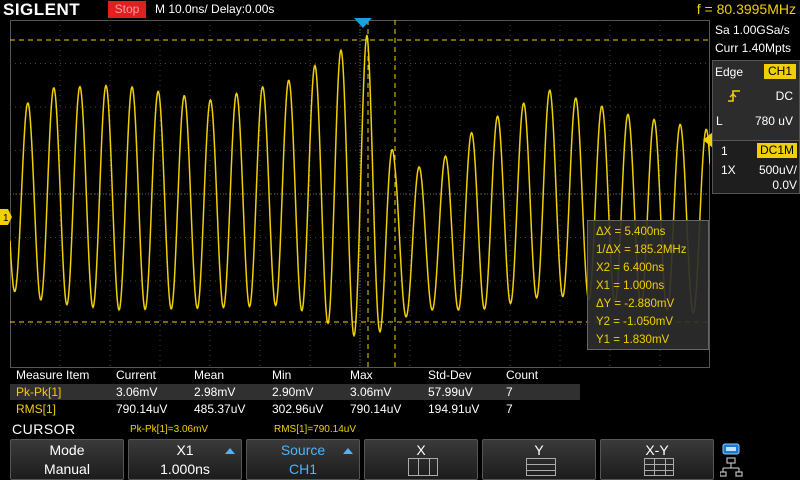  I want to click on softkey-label: Y, so click(539, 450).